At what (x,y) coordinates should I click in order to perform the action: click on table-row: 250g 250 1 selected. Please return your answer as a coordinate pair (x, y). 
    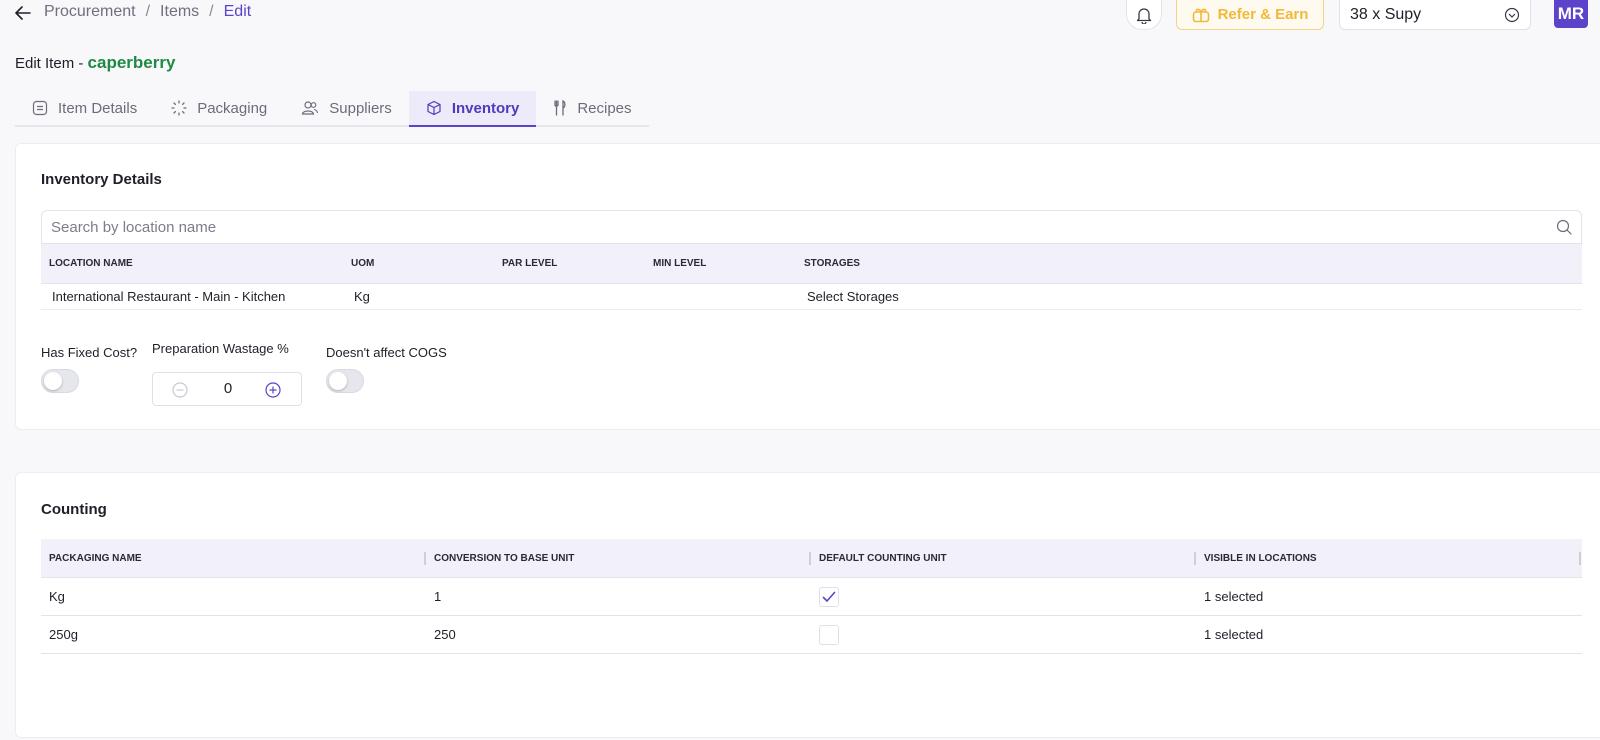
    Looking at the image, I should click on (811, 635).